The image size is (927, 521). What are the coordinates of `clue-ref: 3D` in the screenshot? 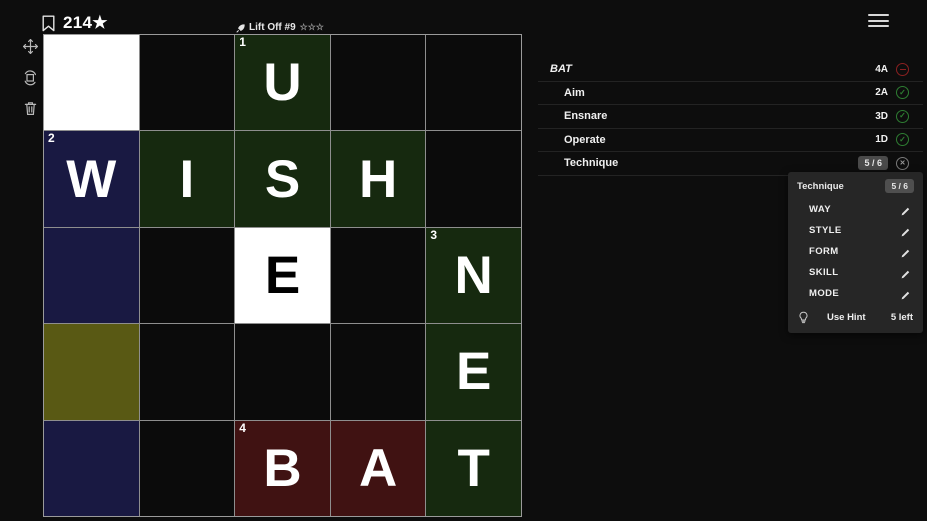 It's located at (881, 116).